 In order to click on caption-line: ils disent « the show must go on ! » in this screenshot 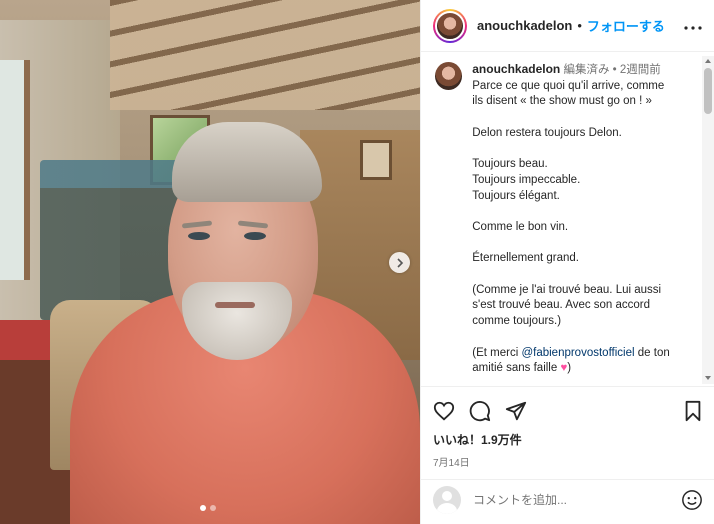, I will do `click(562, 101)`.